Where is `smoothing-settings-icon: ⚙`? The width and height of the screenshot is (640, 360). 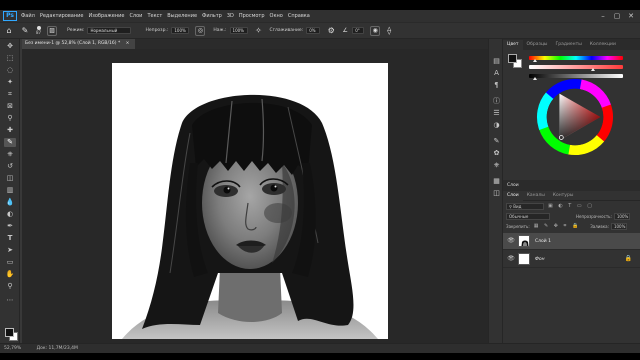 smoothing-settings-icon: ⚙ is located at coordinates (331, 31).